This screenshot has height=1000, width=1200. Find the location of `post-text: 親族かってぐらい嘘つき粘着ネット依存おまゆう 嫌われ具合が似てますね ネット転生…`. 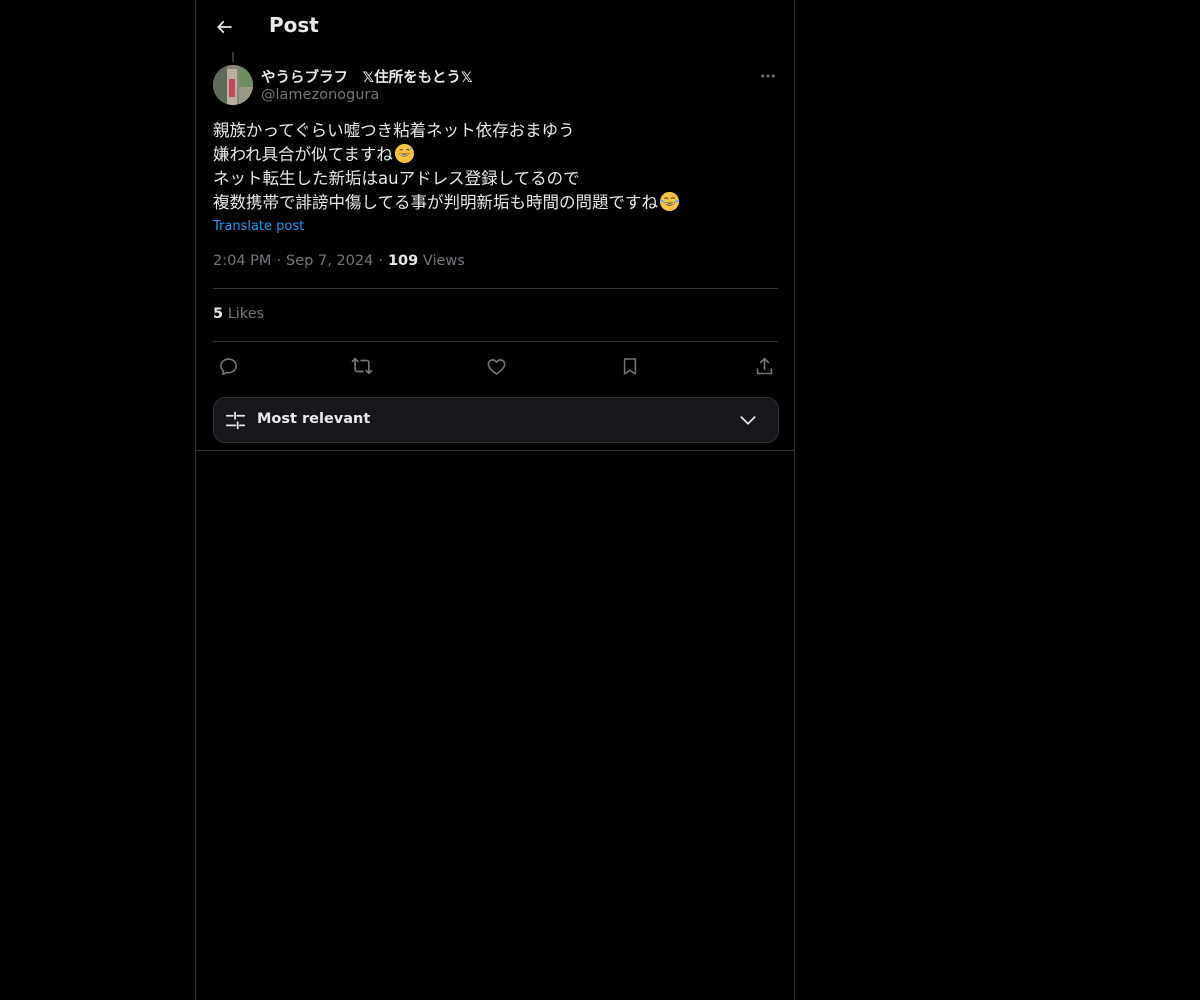

post-text: 親族かってぐらい嘘つき粘着ネット依存おまゆう 嫌われ具合が似てますね ネット転生… is located at coordinates (493, 167).